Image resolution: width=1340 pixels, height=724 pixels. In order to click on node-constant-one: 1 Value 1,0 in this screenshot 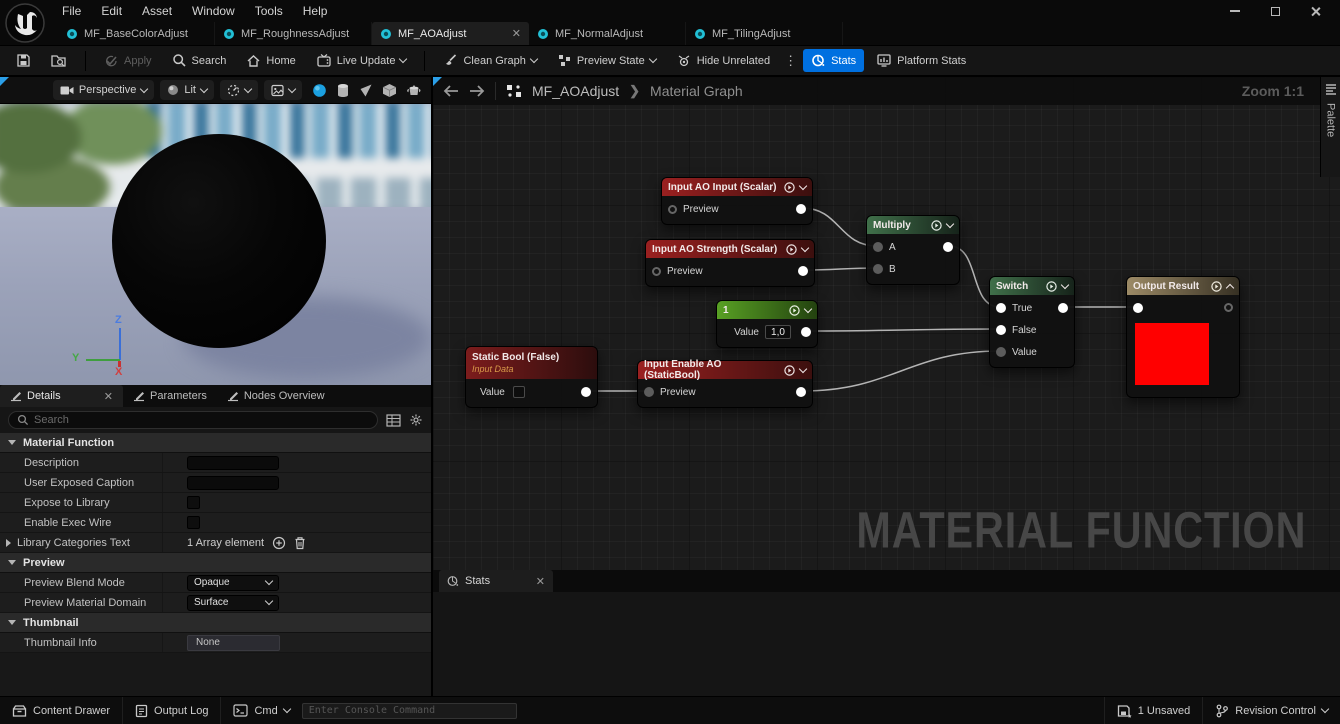, I will do `click(767, 324)`.